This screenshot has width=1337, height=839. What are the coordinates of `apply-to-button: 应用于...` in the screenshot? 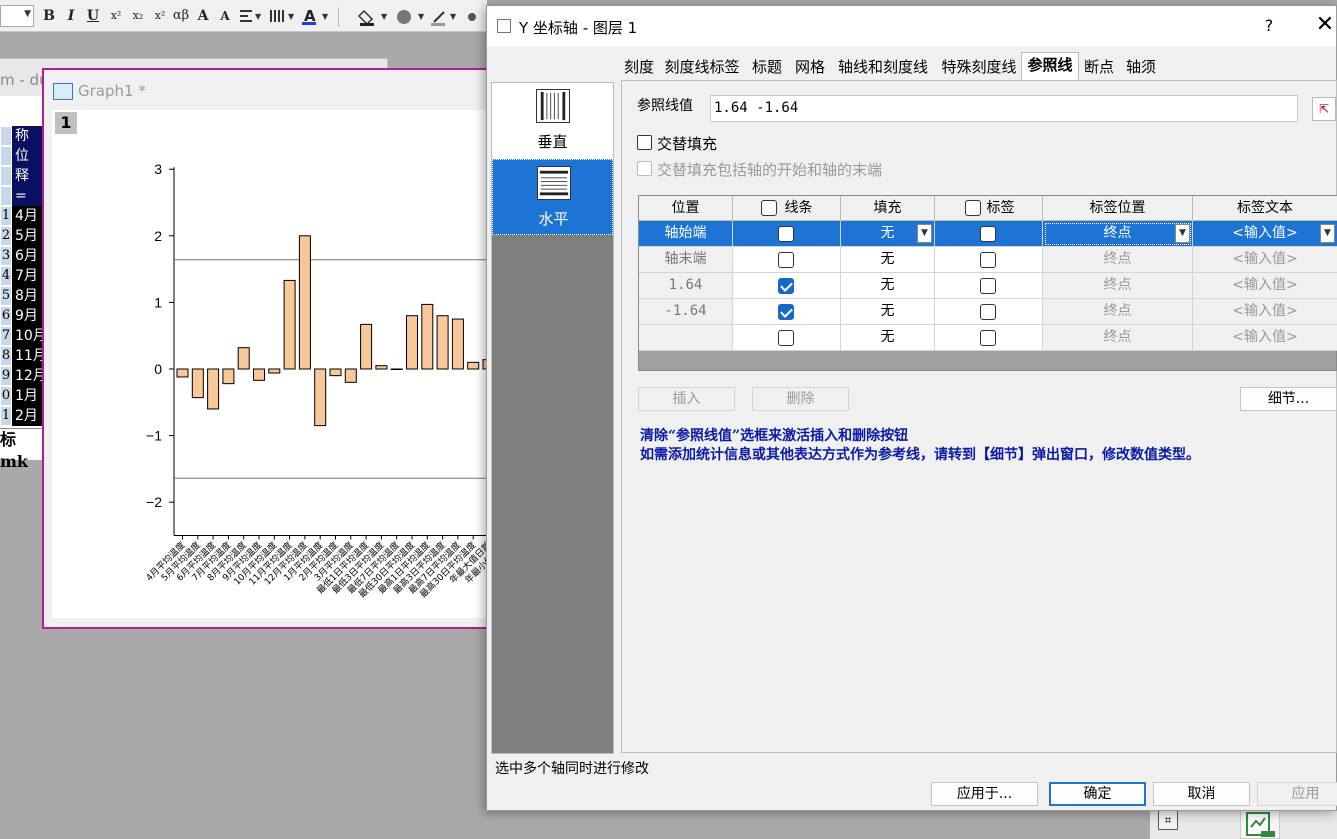 It's located at (984, 794).